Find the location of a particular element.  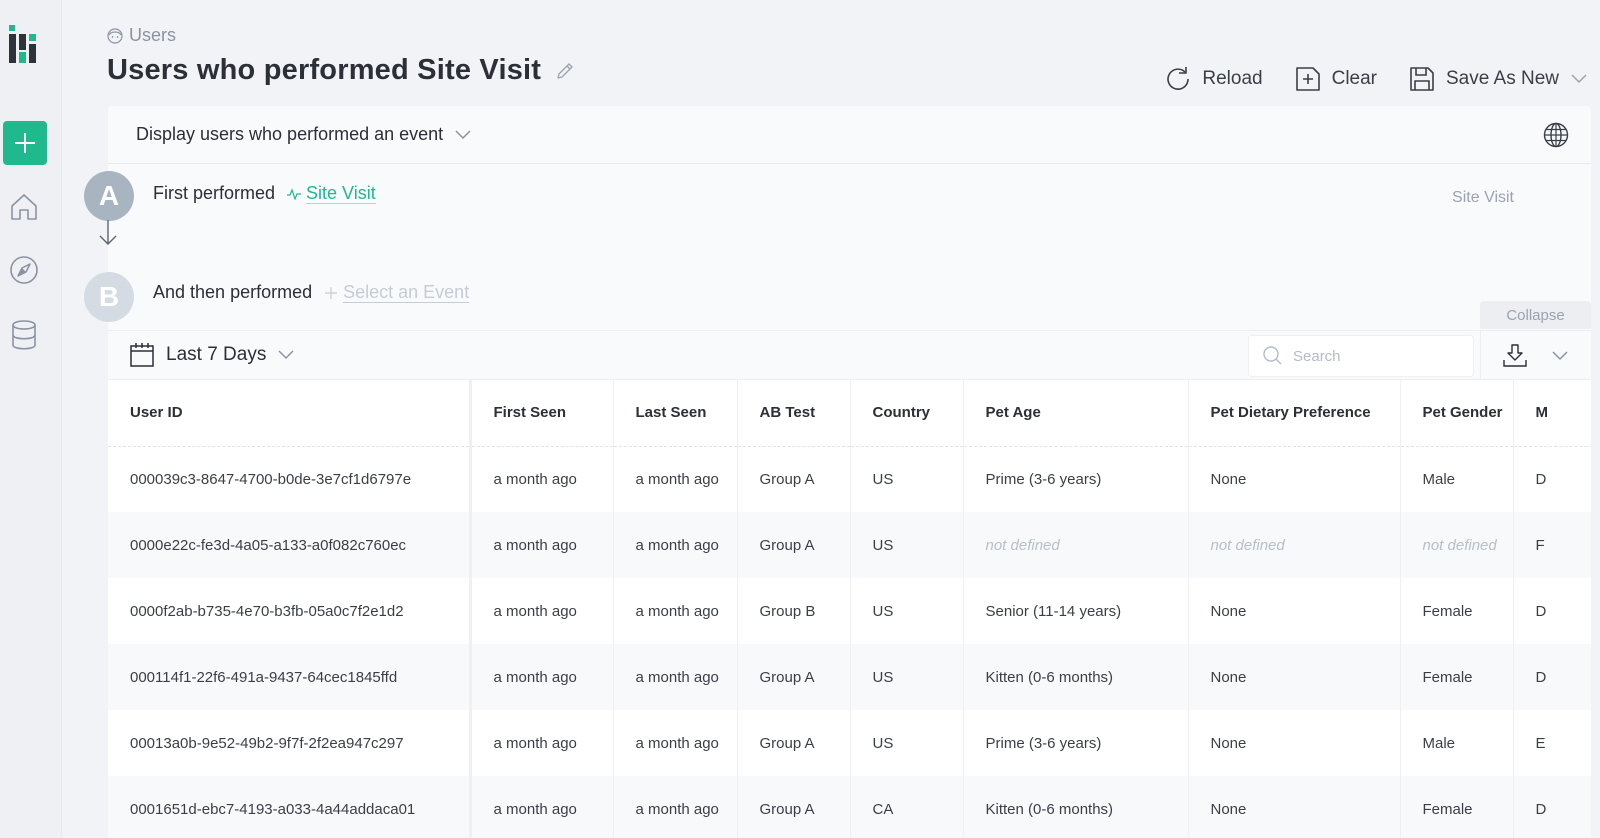

clear-button: Clear is located at coordinates (1336, 79).